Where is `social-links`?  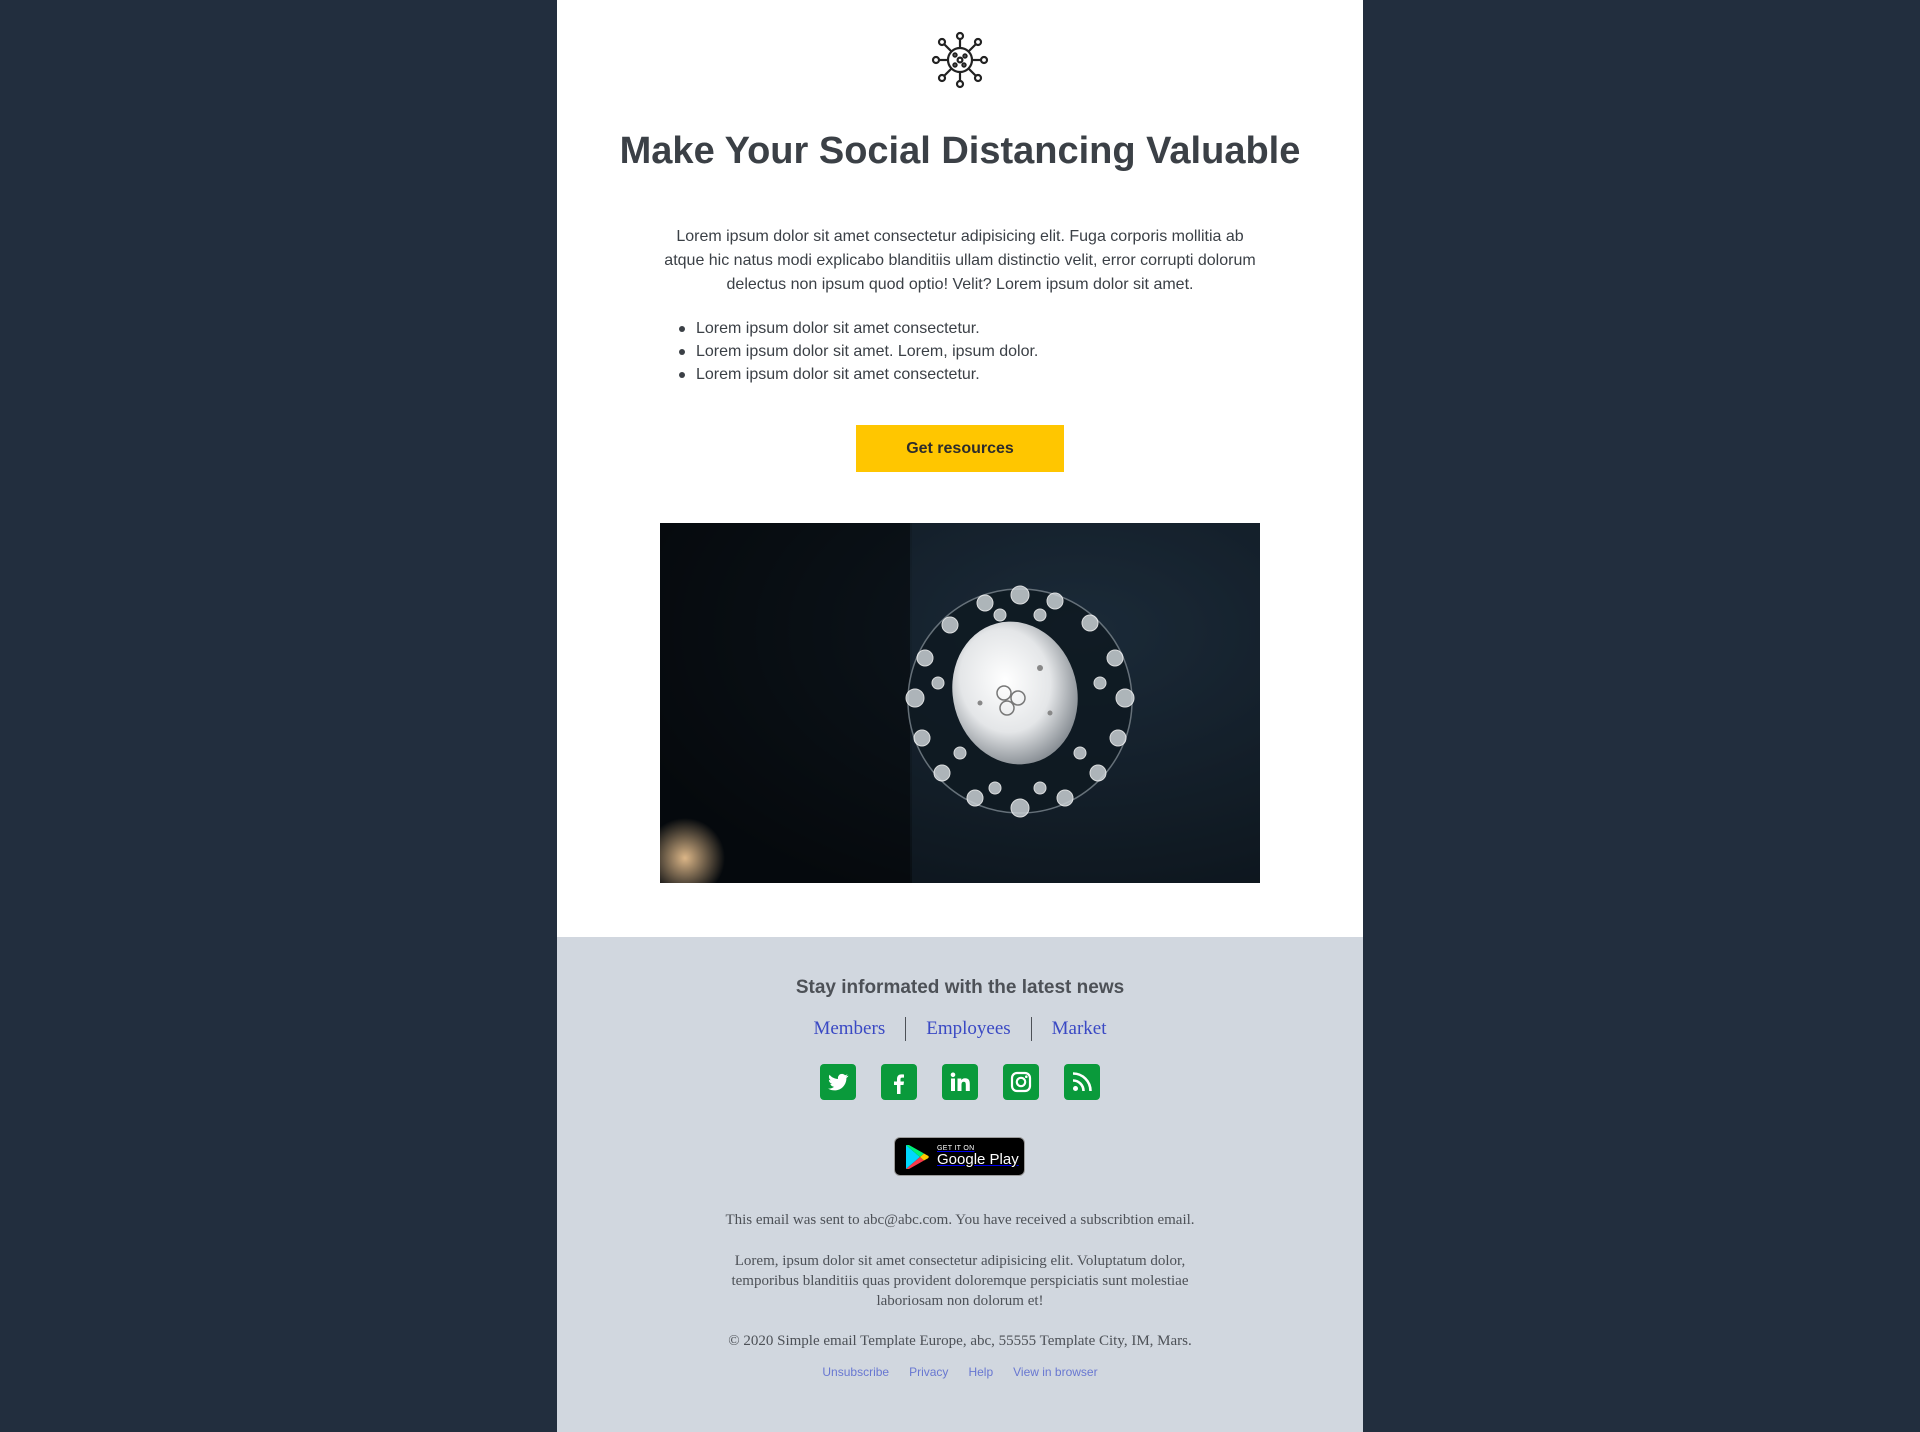
social-links is located at coordinates (960, 1082).